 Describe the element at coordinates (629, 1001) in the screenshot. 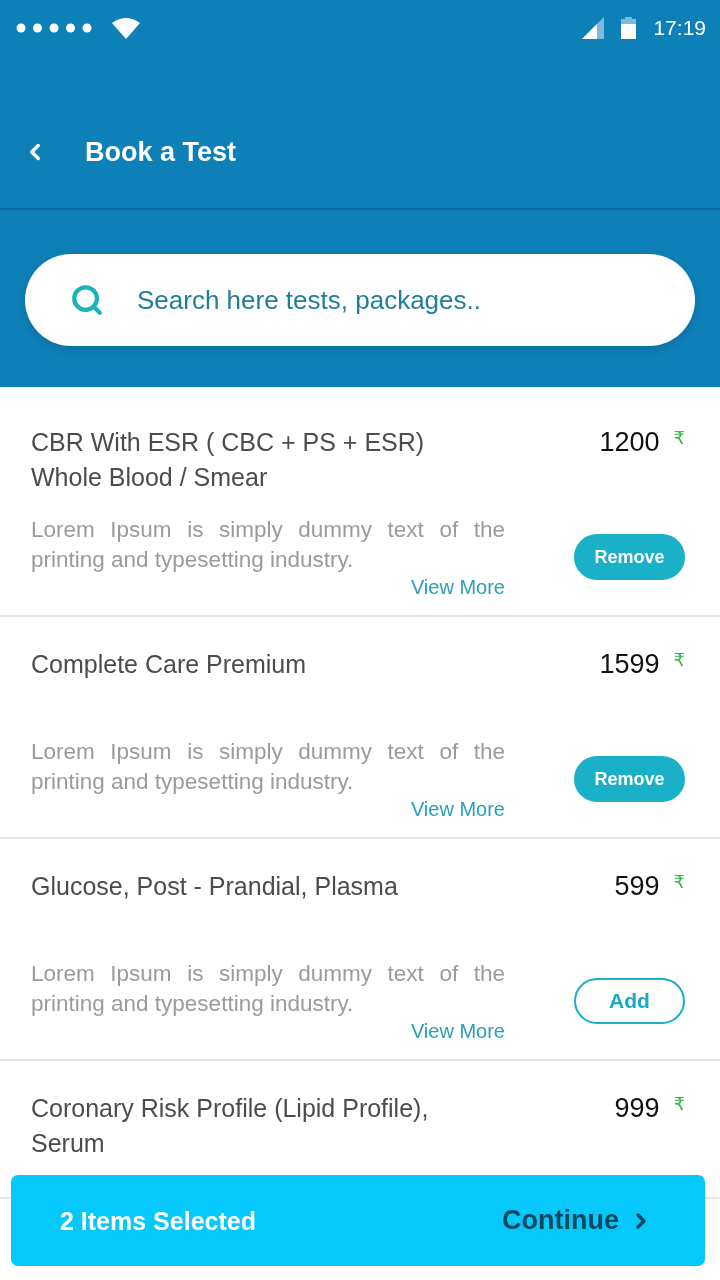

I see `add-button: Add` at that location.